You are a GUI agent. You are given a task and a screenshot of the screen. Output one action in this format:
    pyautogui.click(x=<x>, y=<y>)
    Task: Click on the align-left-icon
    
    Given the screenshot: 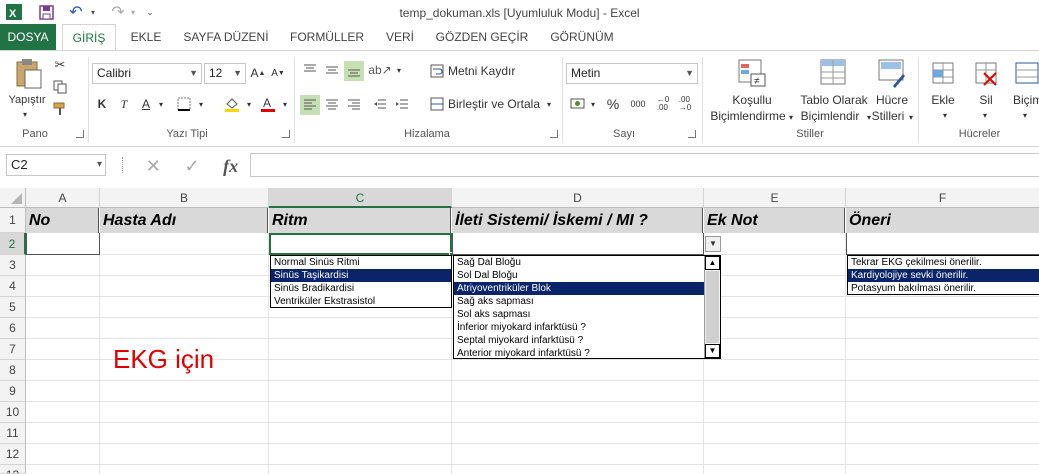 What is the action you would take?
    pyautogui.click(x=310, y=105)
    